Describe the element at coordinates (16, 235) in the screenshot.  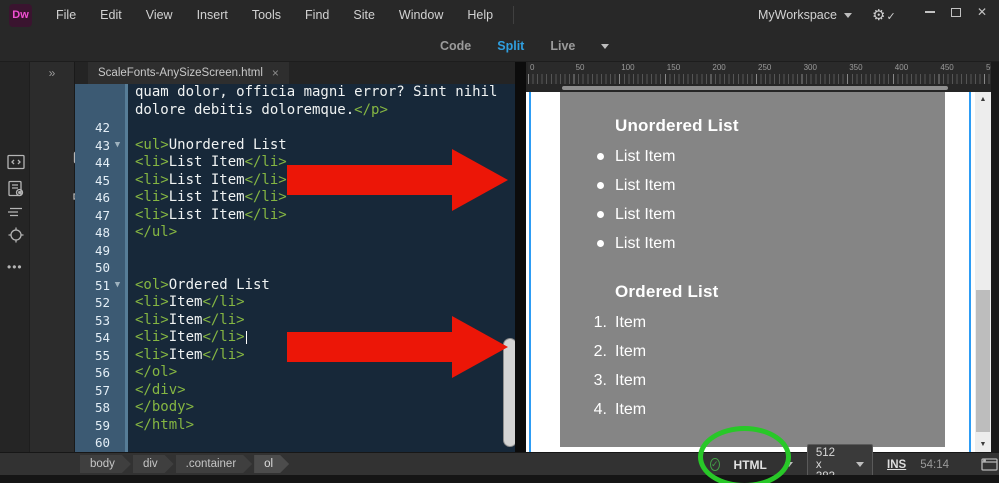
I see `inspect-target-icon` at that location.